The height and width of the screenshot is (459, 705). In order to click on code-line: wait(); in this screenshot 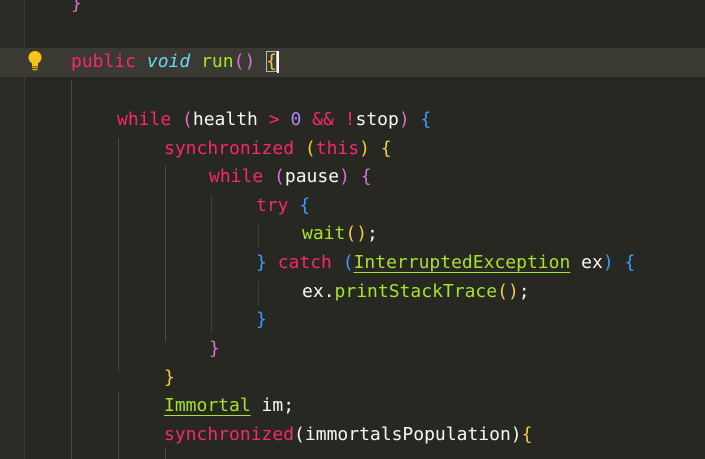, I will do `click(352, 234)`.